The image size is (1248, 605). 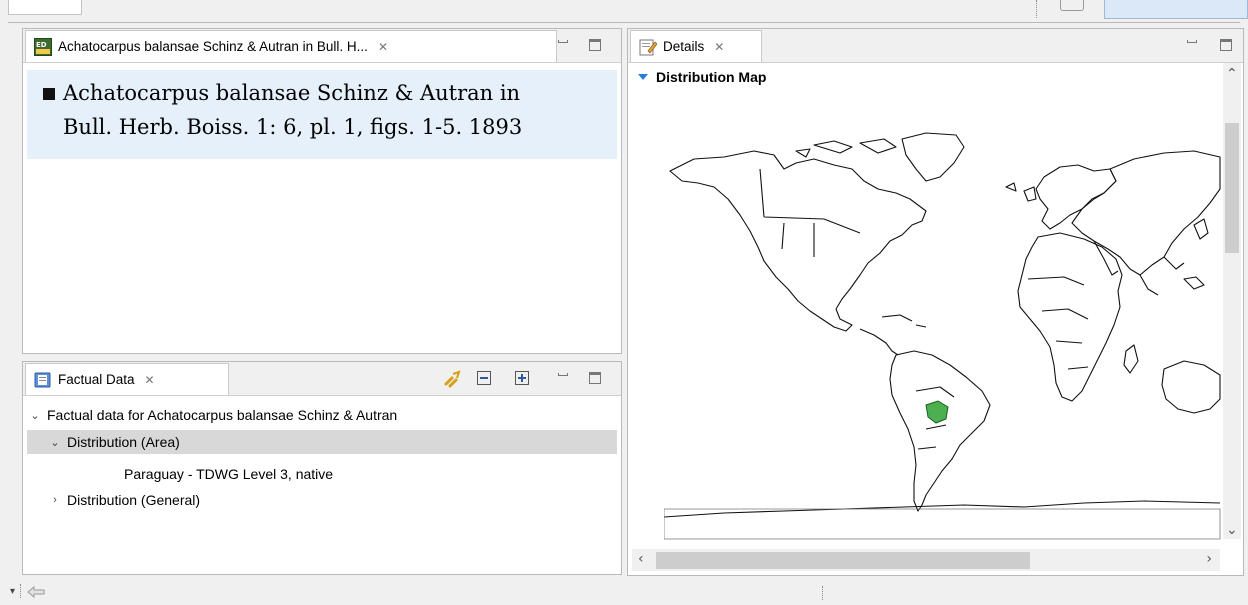 I want to click on status-bar: ▾, so click(x=624, y=592).